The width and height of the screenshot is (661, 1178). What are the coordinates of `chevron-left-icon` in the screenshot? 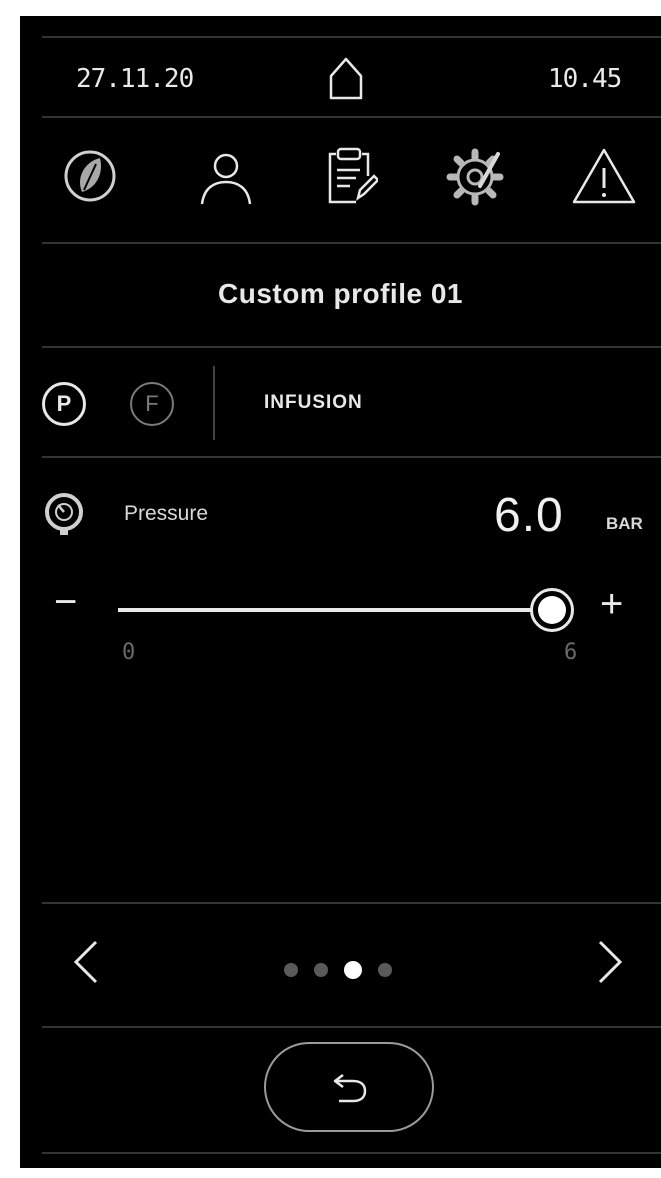 It's located at (86, 962).